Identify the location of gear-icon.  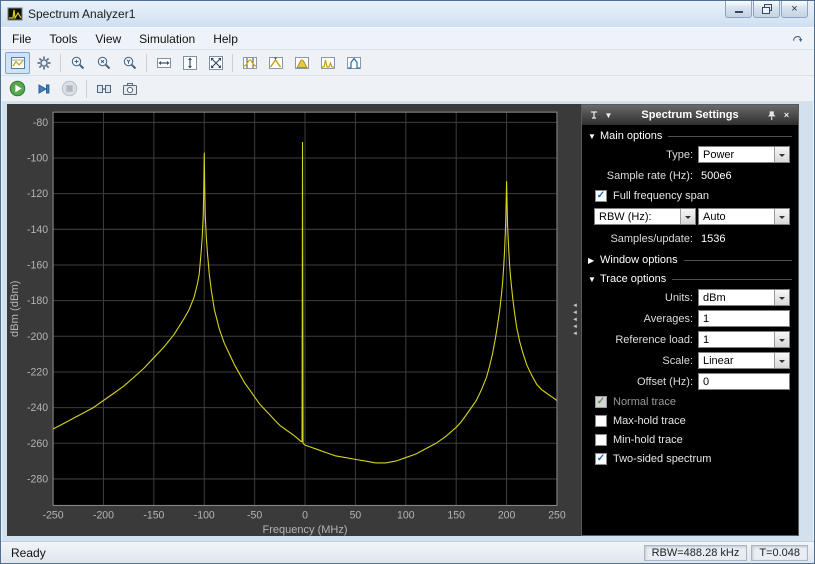
(43, 62).